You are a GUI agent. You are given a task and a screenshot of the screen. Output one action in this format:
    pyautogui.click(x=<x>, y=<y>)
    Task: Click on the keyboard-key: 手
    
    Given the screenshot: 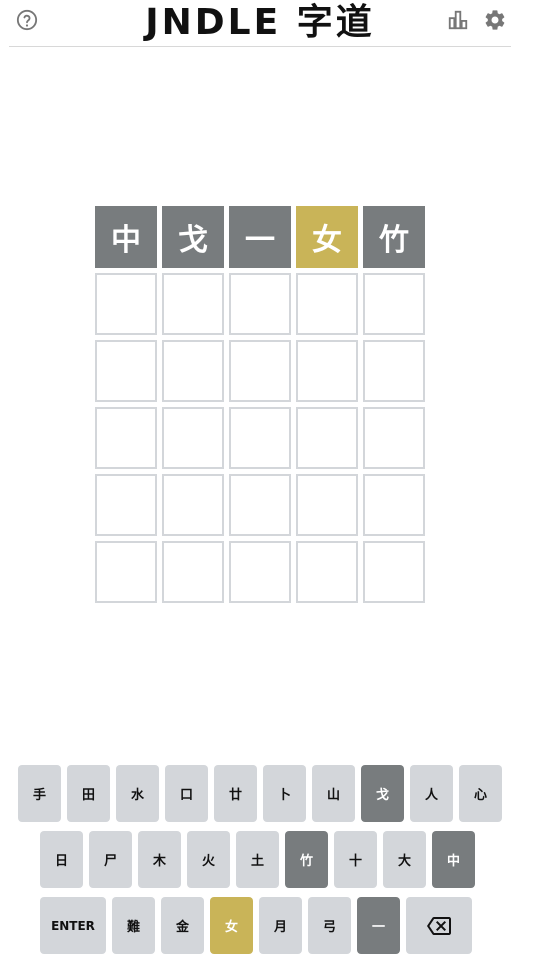 What is the action you would take?
    pyautogui.click(x=39, y=793)
    